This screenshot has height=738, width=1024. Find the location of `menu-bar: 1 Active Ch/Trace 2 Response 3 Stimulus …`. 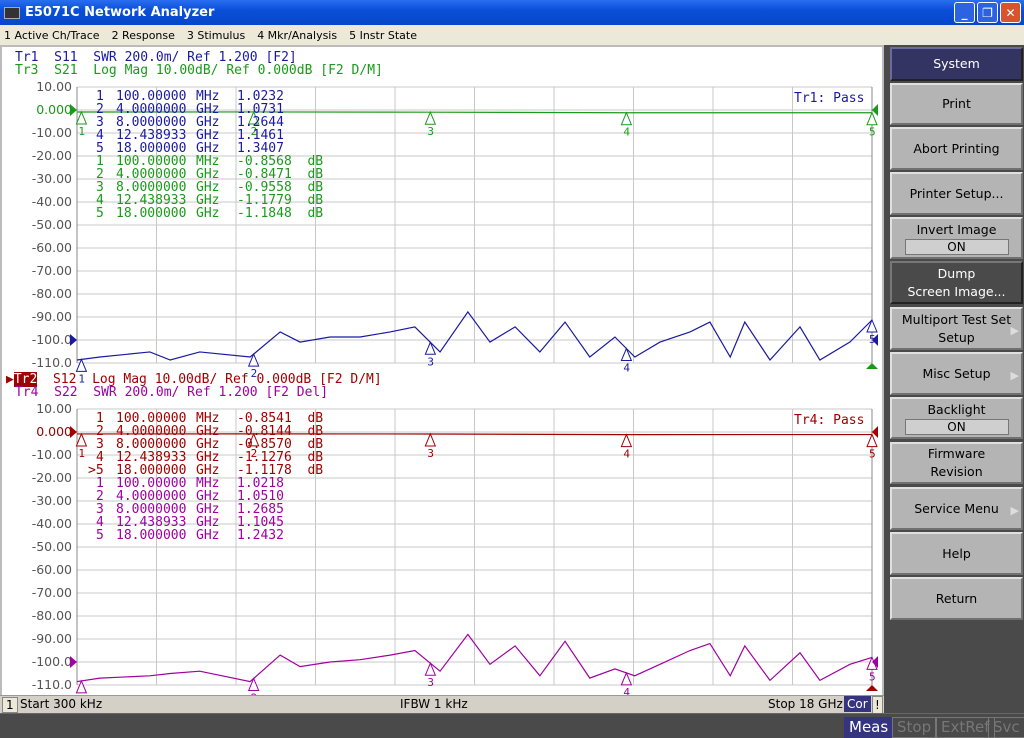

menu-bar: 1 Active Ch/Trace 2 Response 3 Stimulus … is located at coordinates (512, 35).